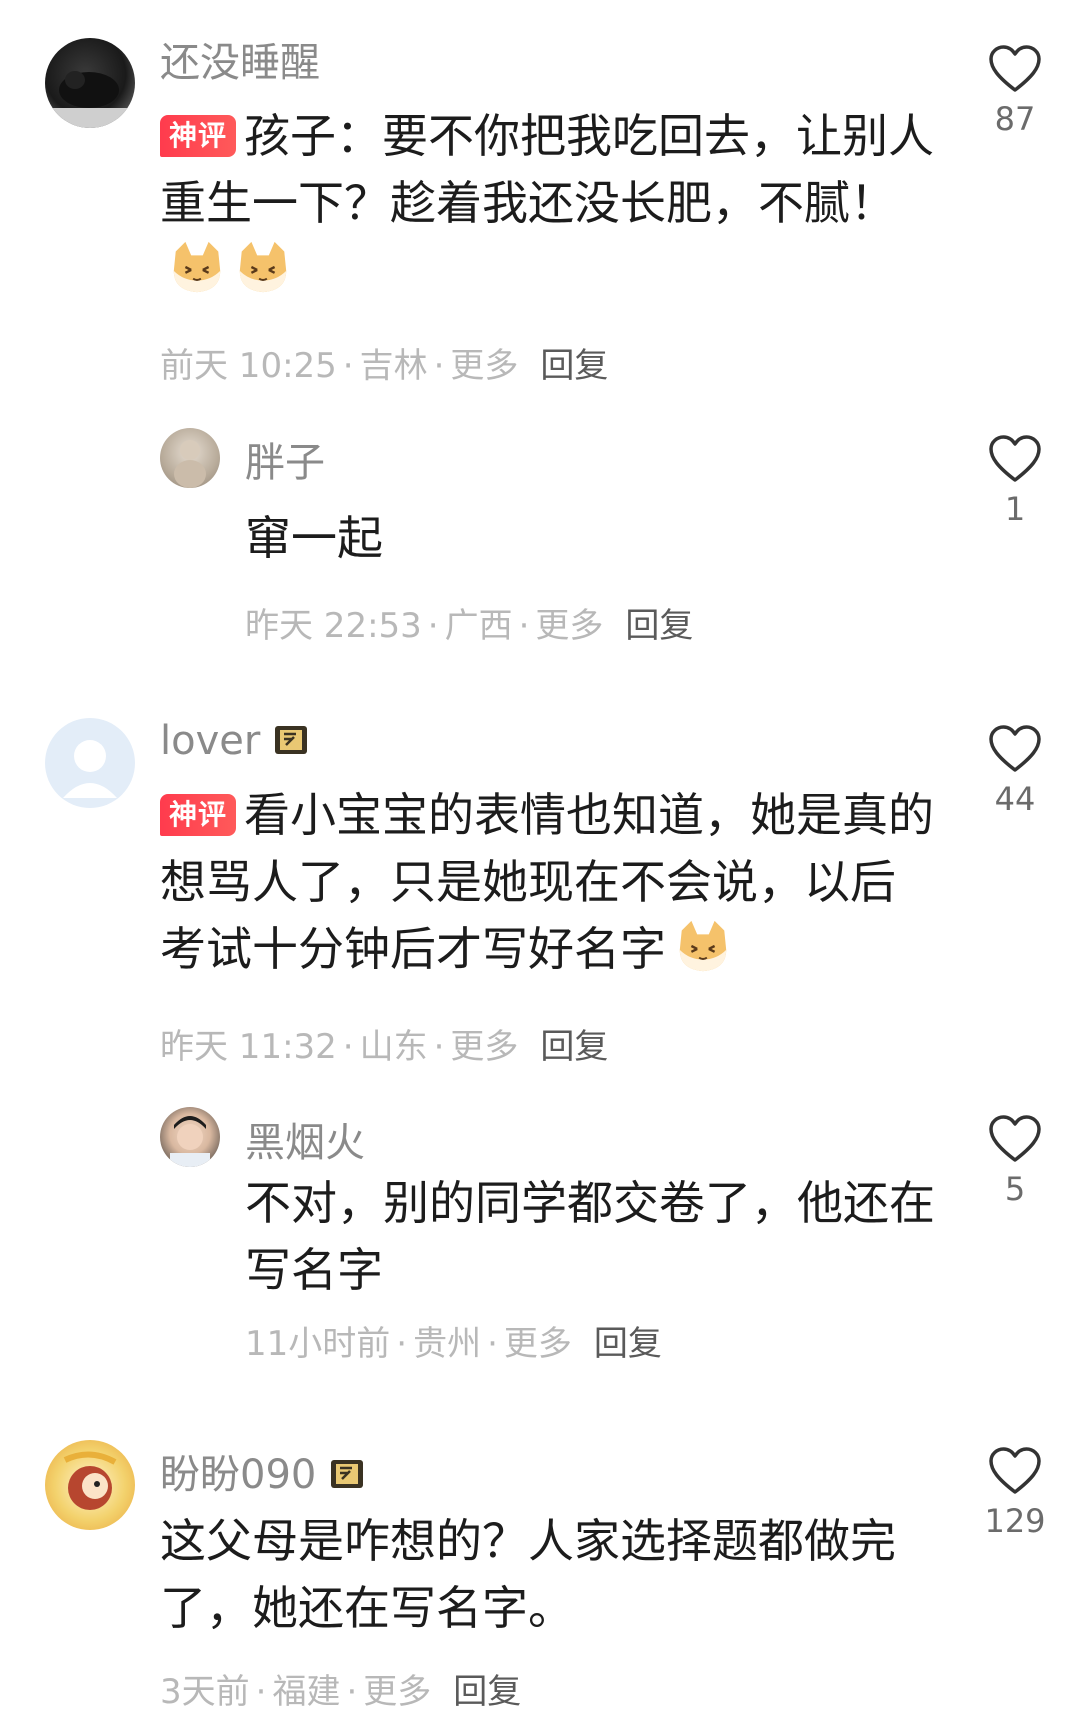 The image size is (1080, 1733). Describe the element at coordinates (205, 1692) in the screenshot. I see `timestamp: 3天前` at that location.